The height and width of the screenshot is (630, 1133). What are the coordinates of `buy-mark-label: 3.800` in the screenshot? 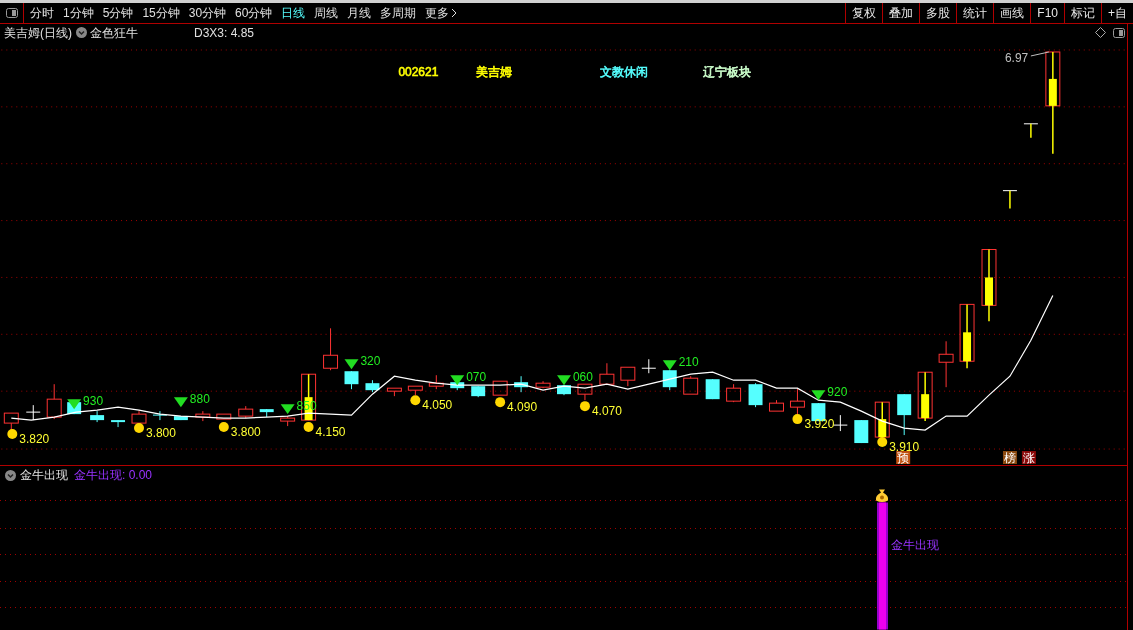 It's located at (161, 433).